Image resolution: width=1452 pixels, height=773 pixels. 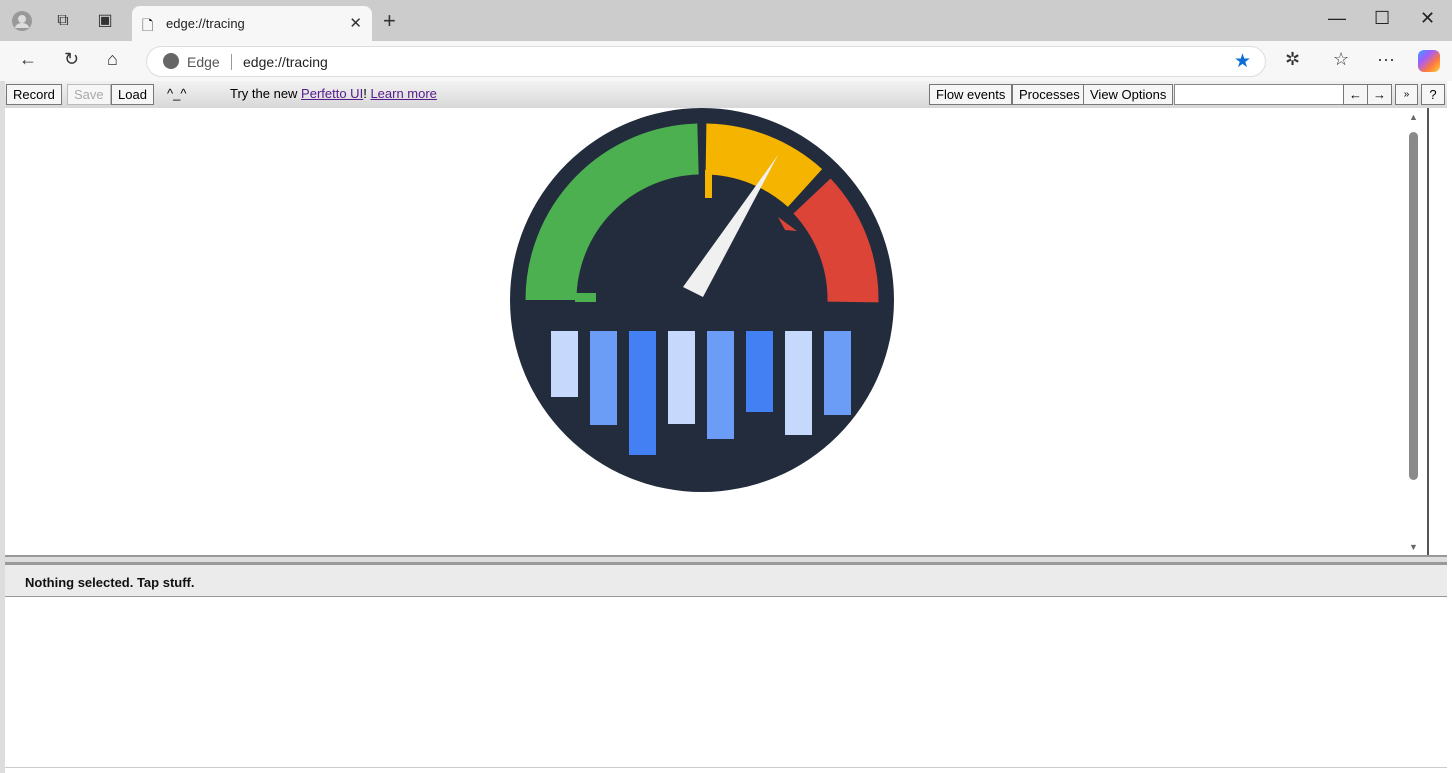 What do you see at coordinates (266, 93) in the screenshot?
I see `promo-prefix: Try the new` at bounding box center [266, 93].